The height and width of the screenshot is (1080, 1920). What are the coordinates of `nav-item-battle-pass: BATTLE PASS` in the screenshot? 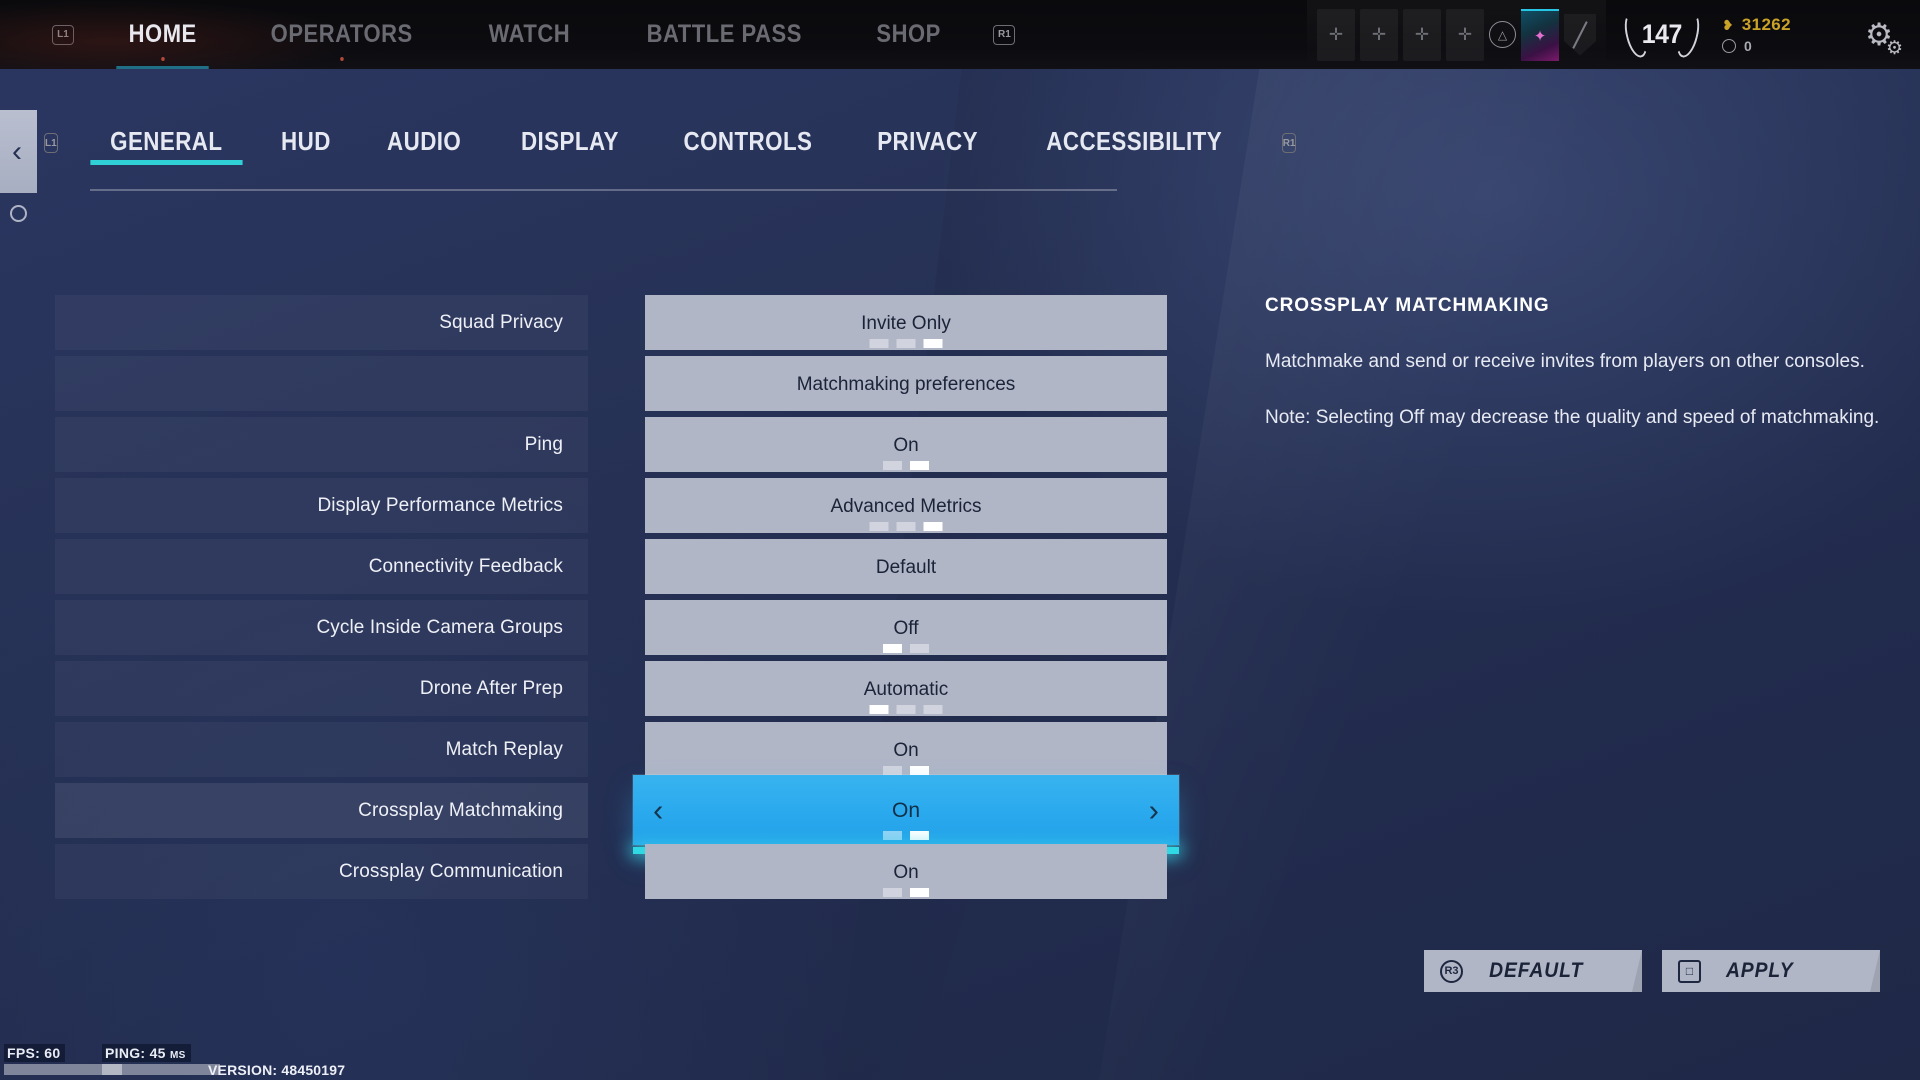 It's located at (724, 34).